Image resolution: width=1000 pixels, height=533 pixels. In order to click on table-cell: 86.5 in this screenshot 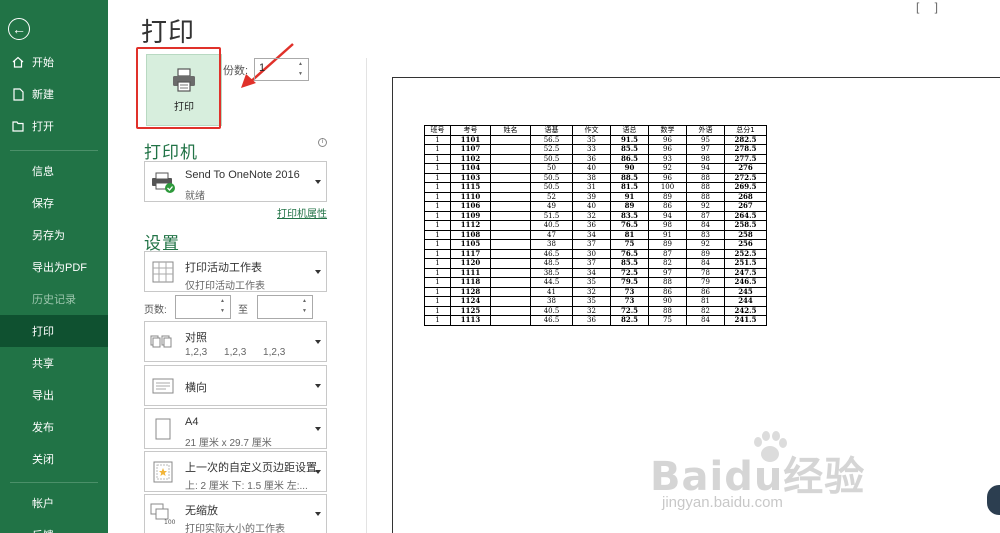, I will do `click(629, 158)`.